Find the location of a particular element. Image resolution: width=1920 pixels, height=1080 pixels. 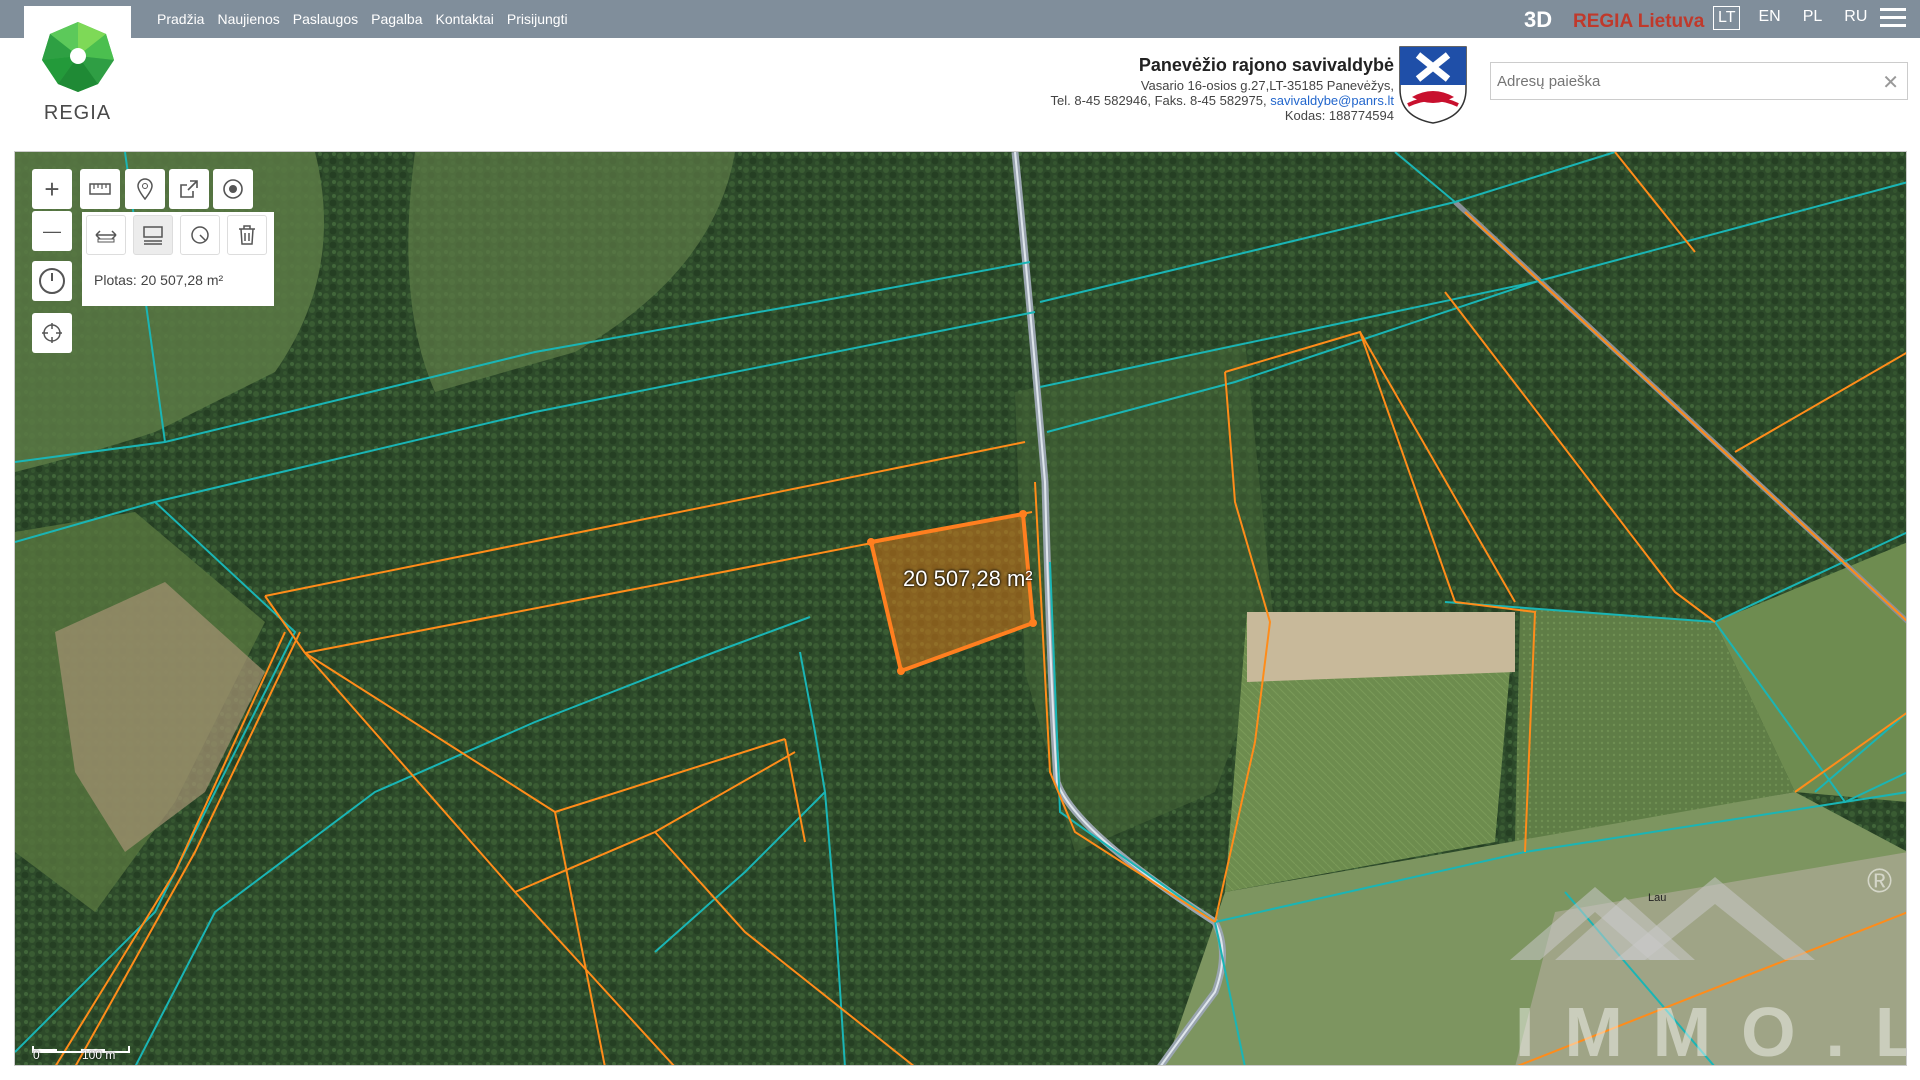

watermark-text: IMMO.LT is located at coordinates (1710, 1029).